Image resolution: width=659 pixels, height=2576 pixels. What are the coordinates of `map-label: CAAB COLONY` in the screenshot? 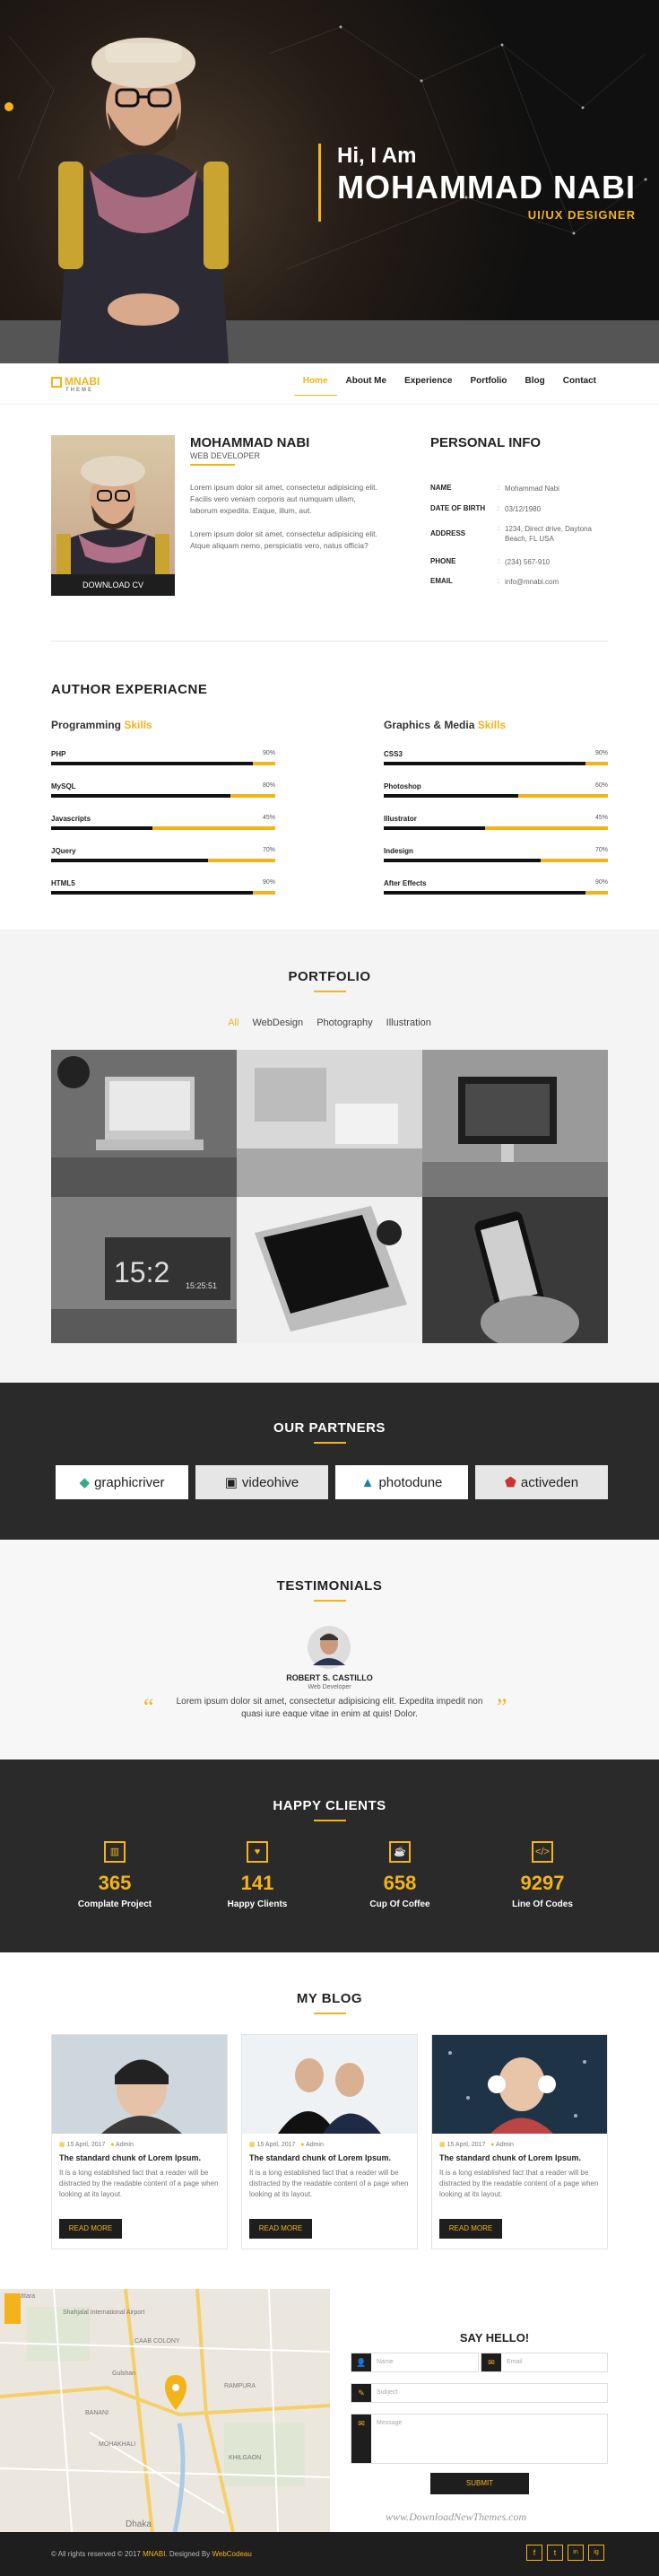 It's located at (157, 2342).